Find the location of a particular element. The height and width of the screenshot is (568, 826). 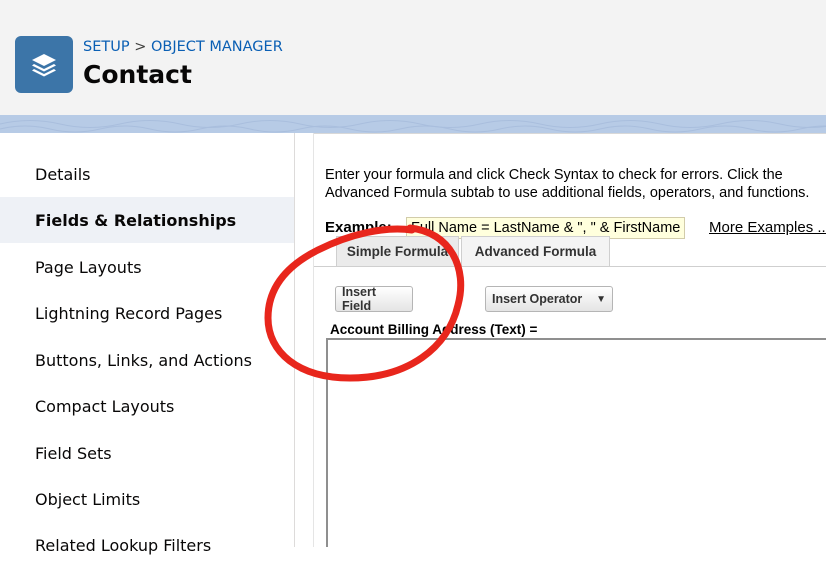

sidebar-item-field-sets: Field Sets is located at coordinates (147, 453).